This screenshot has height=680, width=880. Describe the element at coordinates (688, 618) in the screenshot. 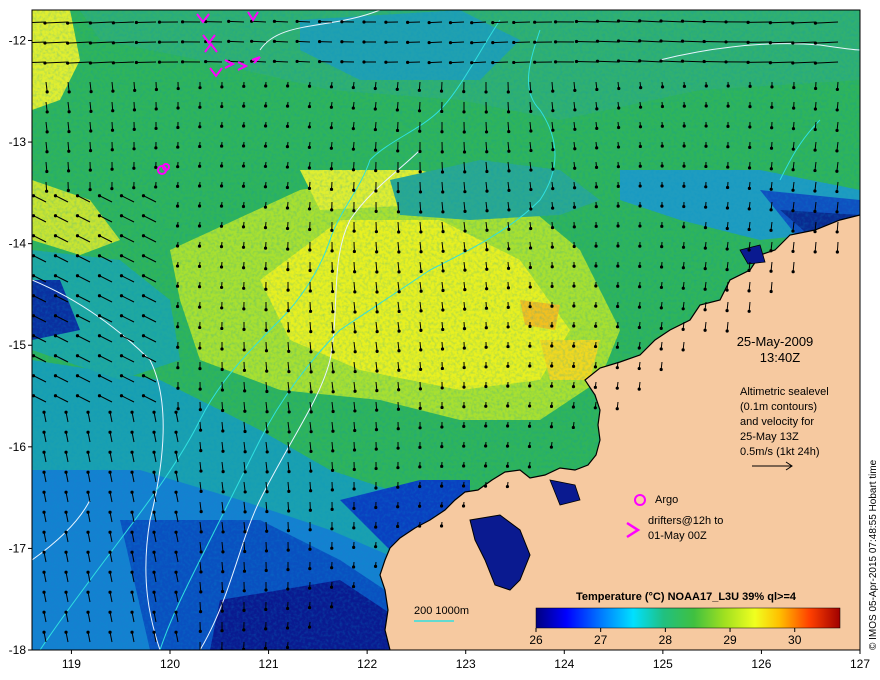

I see `colorbar-gradient` at that location.